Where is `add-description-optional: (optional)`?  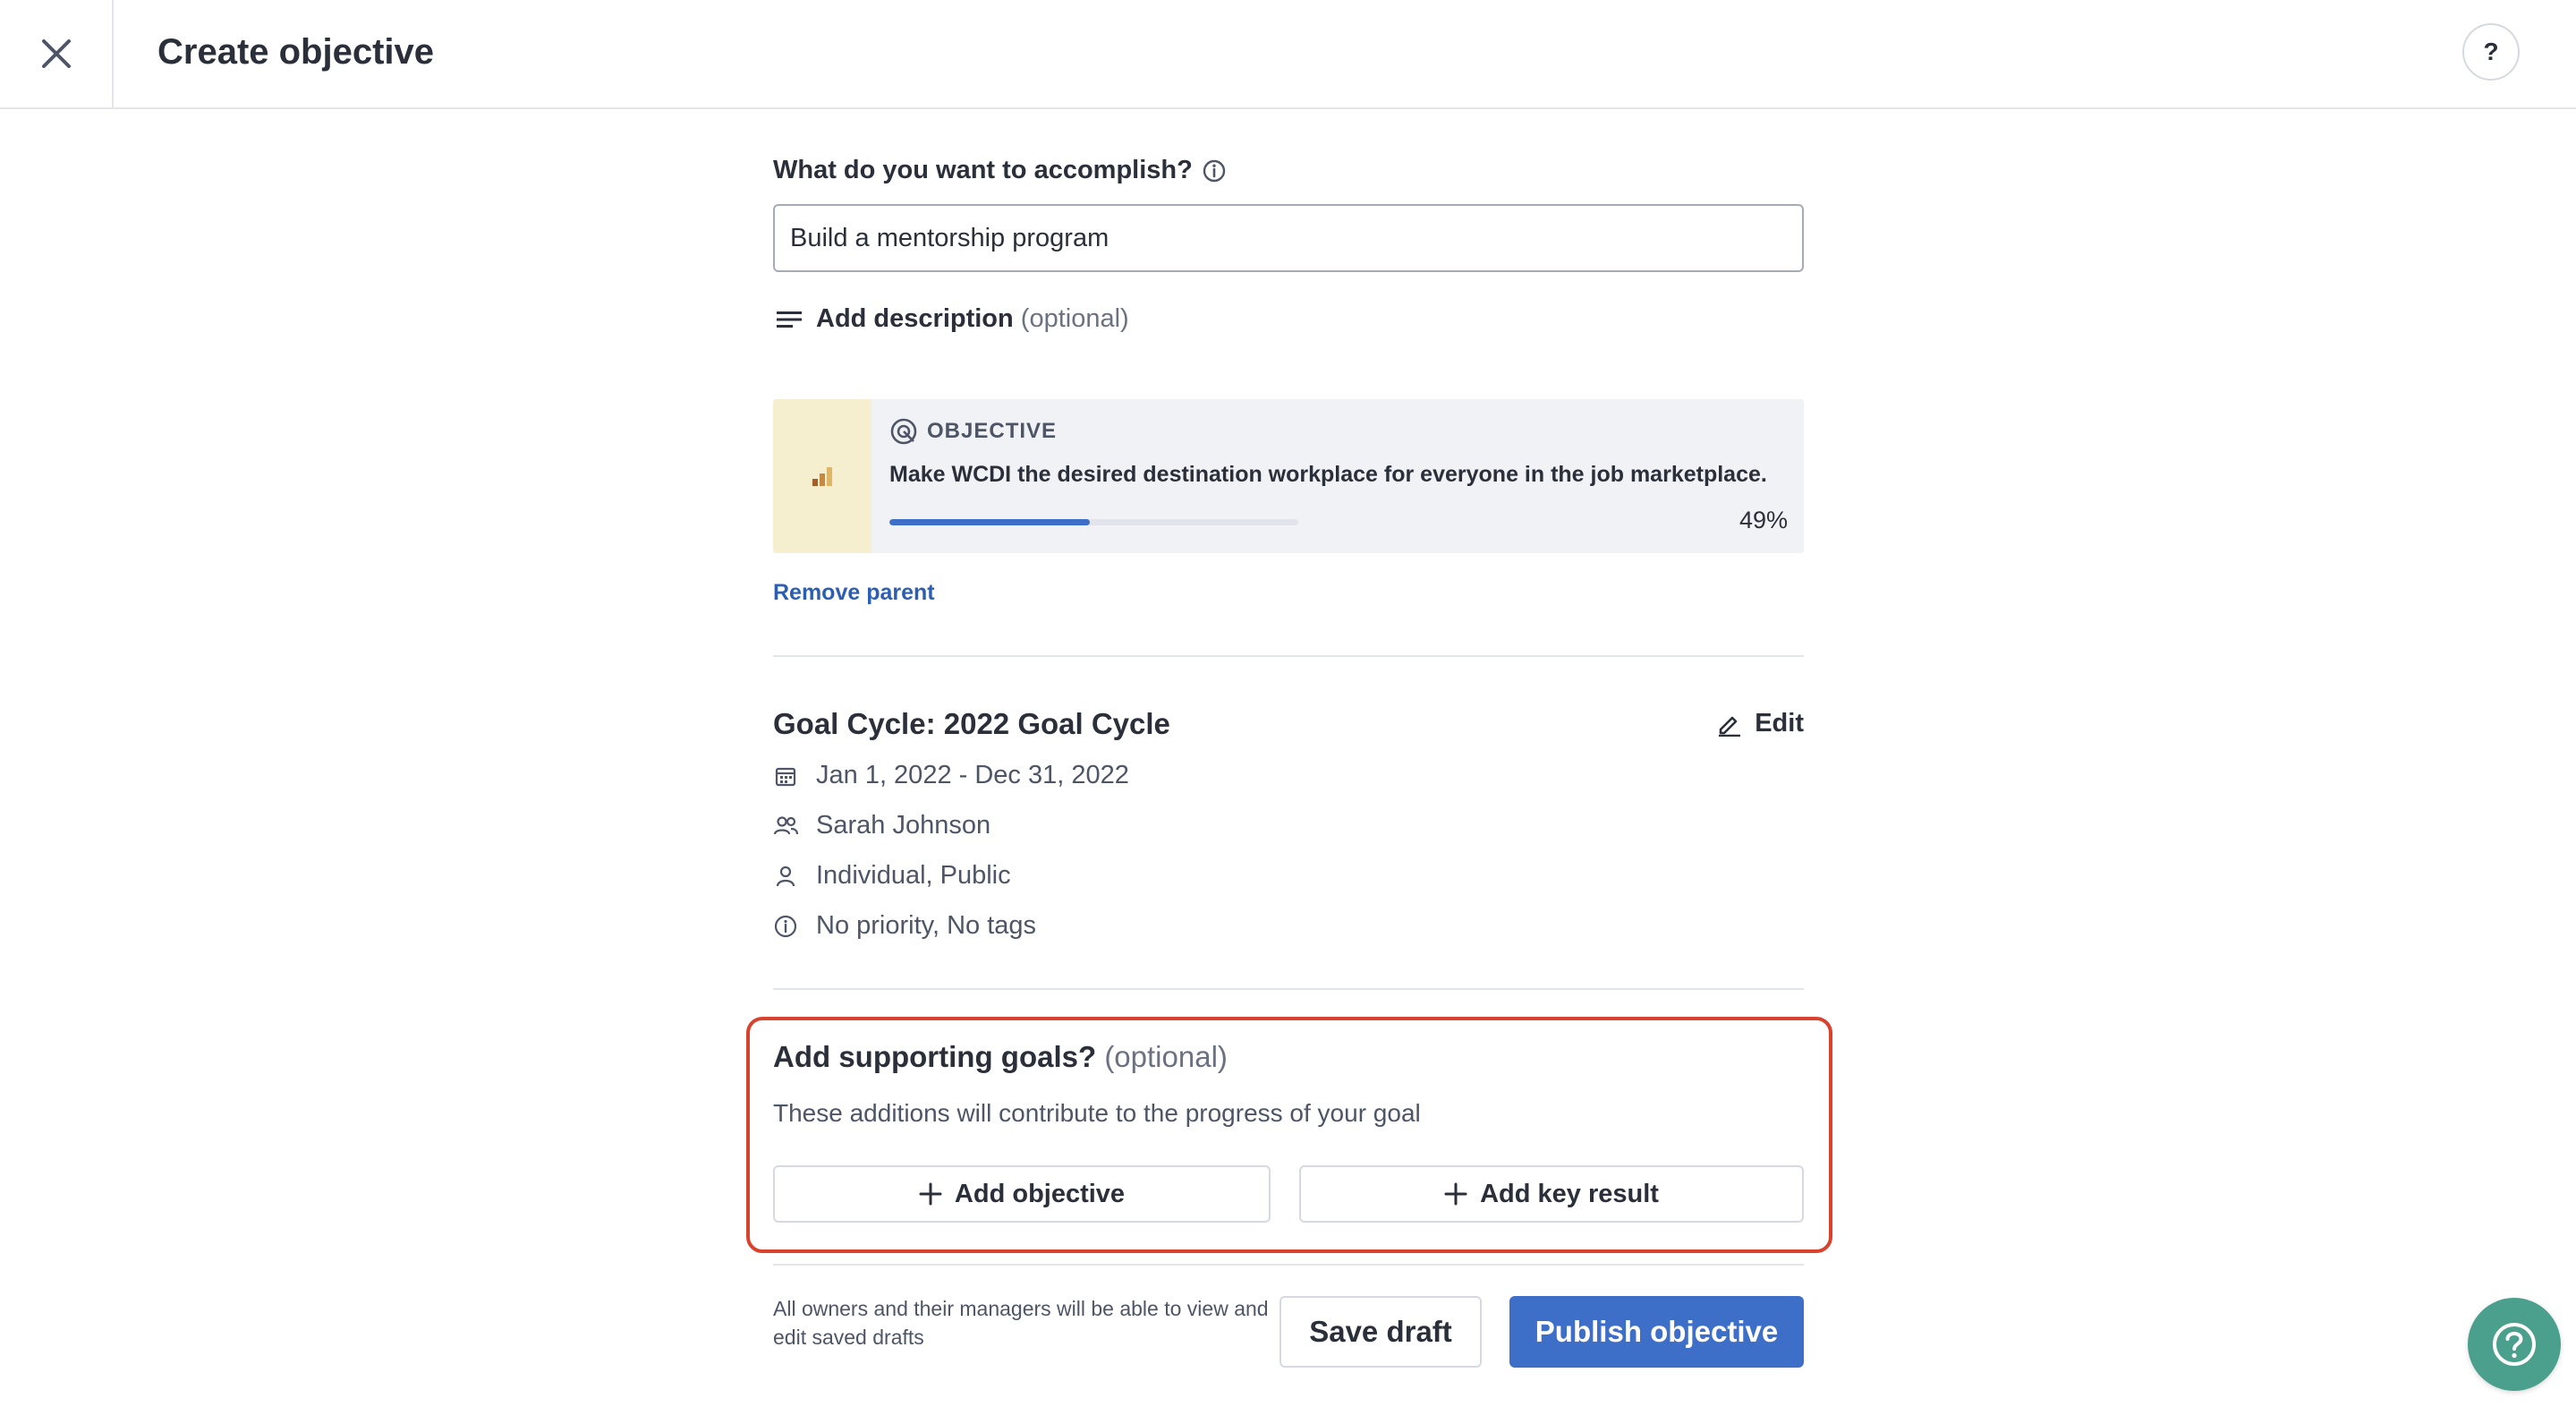
add-description-optional: (optional) is located at coordinates (1074, 318).